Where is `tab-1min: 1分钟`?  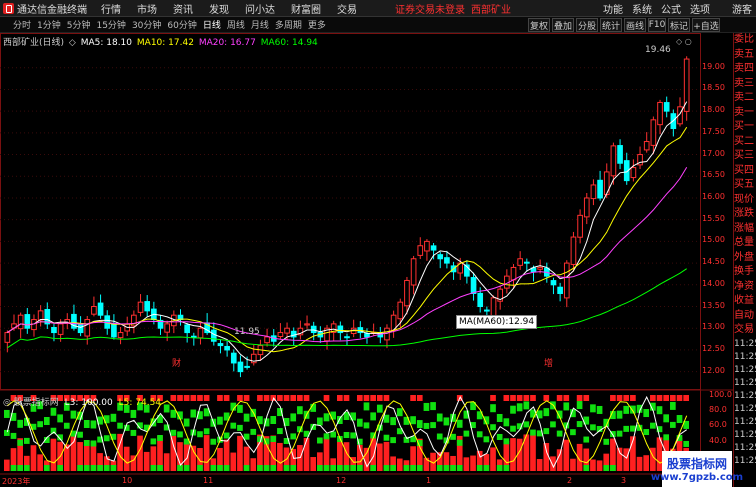 tab-1min: 1分钟 is located at coordinates (49, 24).